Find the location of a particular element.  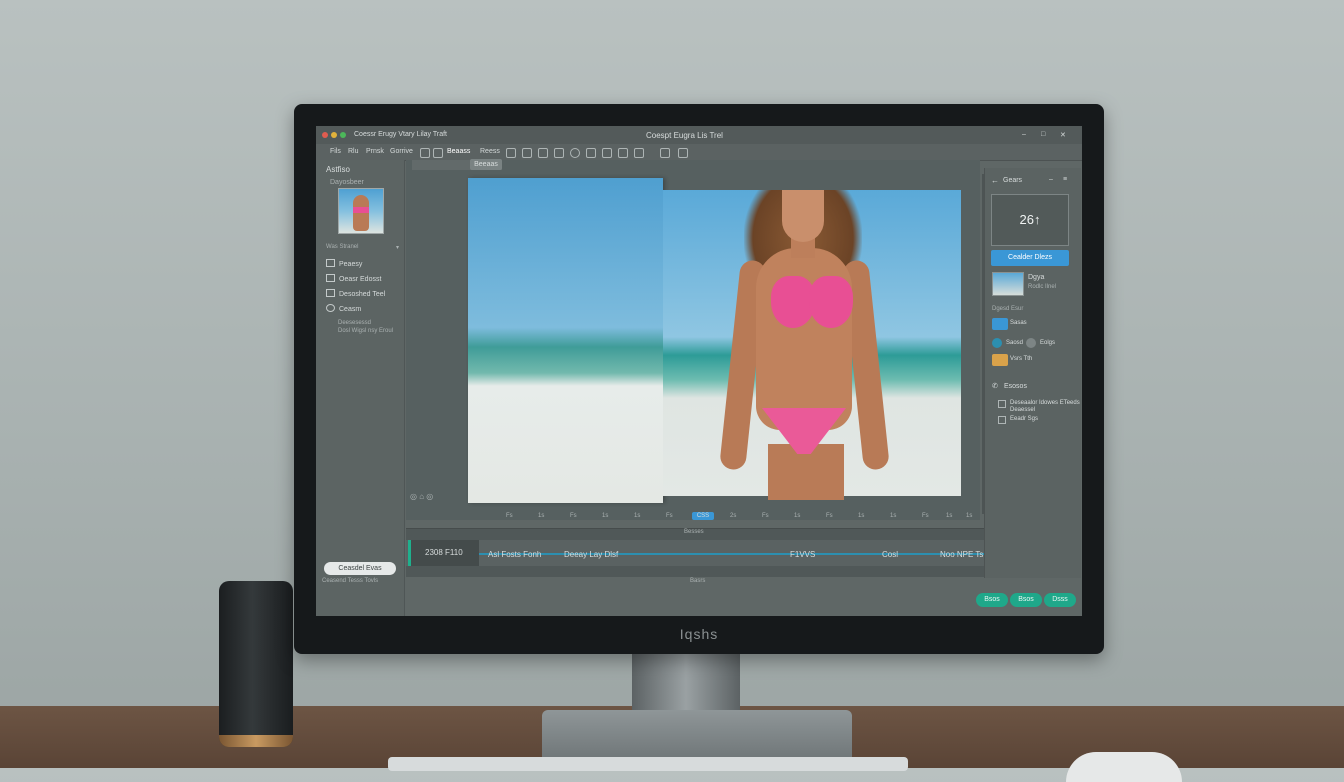

preset-subtitle: Rodlc Ilnel is located at coordinates (1042, 287).